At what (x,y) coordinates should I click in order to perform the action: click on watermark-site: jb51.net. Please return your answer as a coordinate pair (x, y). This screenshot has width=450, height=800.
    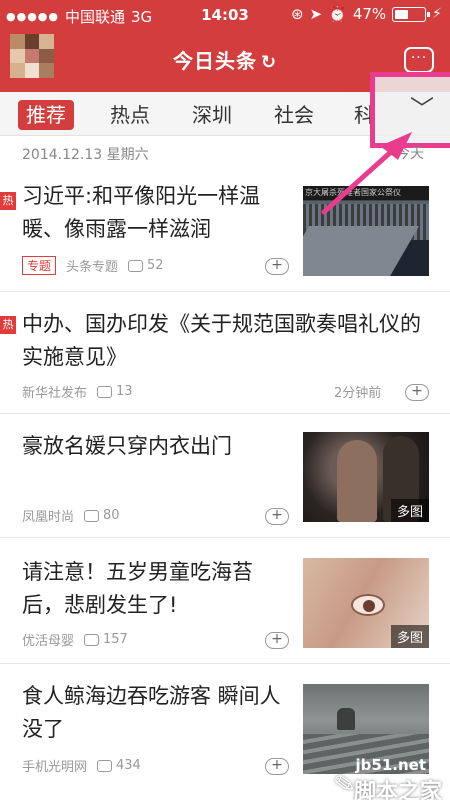
    Looking at the image, I should click on (390, 765).